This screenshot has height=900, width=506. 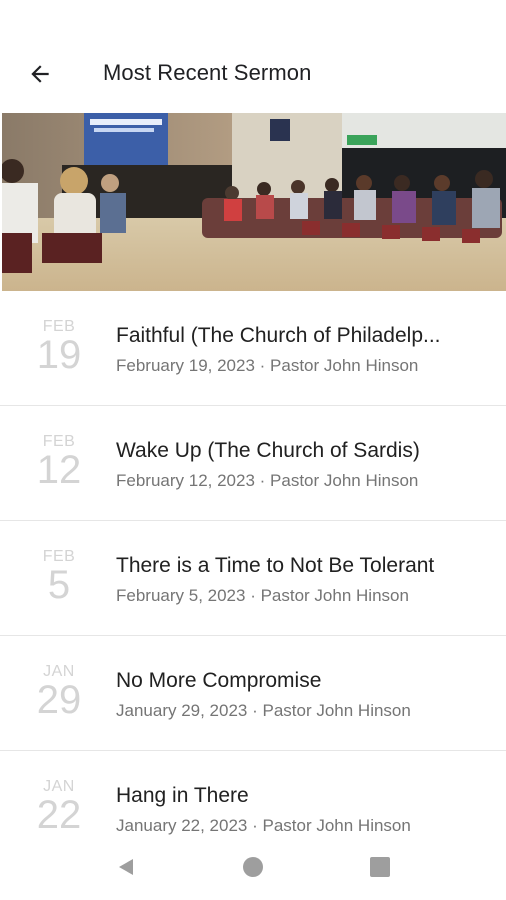 I want to click on sermon-subtitle: February 12, 2023 · Pastor John Hinson, so click(x=267, y=480).